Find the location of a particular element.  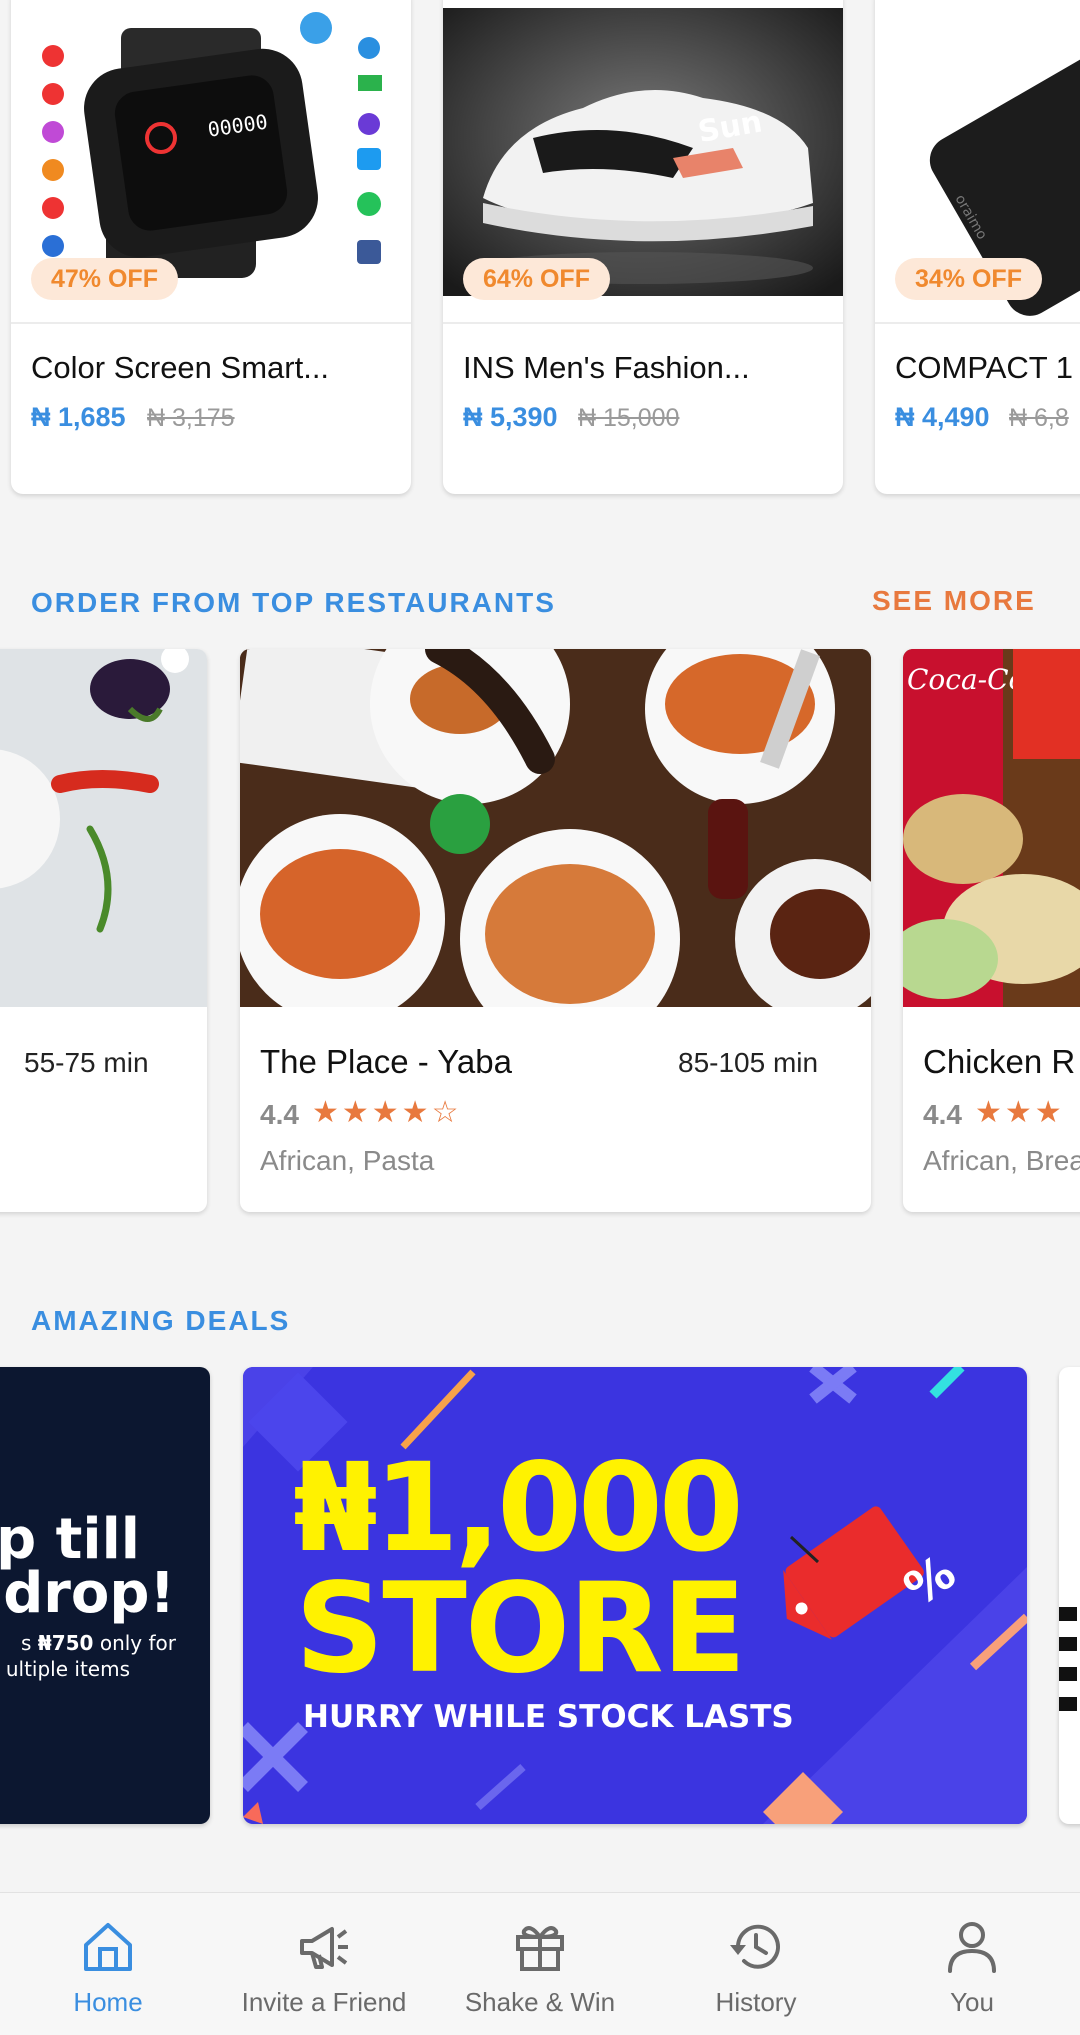

restaurant-cuisine: African, Brea is located at coordinates (1001, 1160).